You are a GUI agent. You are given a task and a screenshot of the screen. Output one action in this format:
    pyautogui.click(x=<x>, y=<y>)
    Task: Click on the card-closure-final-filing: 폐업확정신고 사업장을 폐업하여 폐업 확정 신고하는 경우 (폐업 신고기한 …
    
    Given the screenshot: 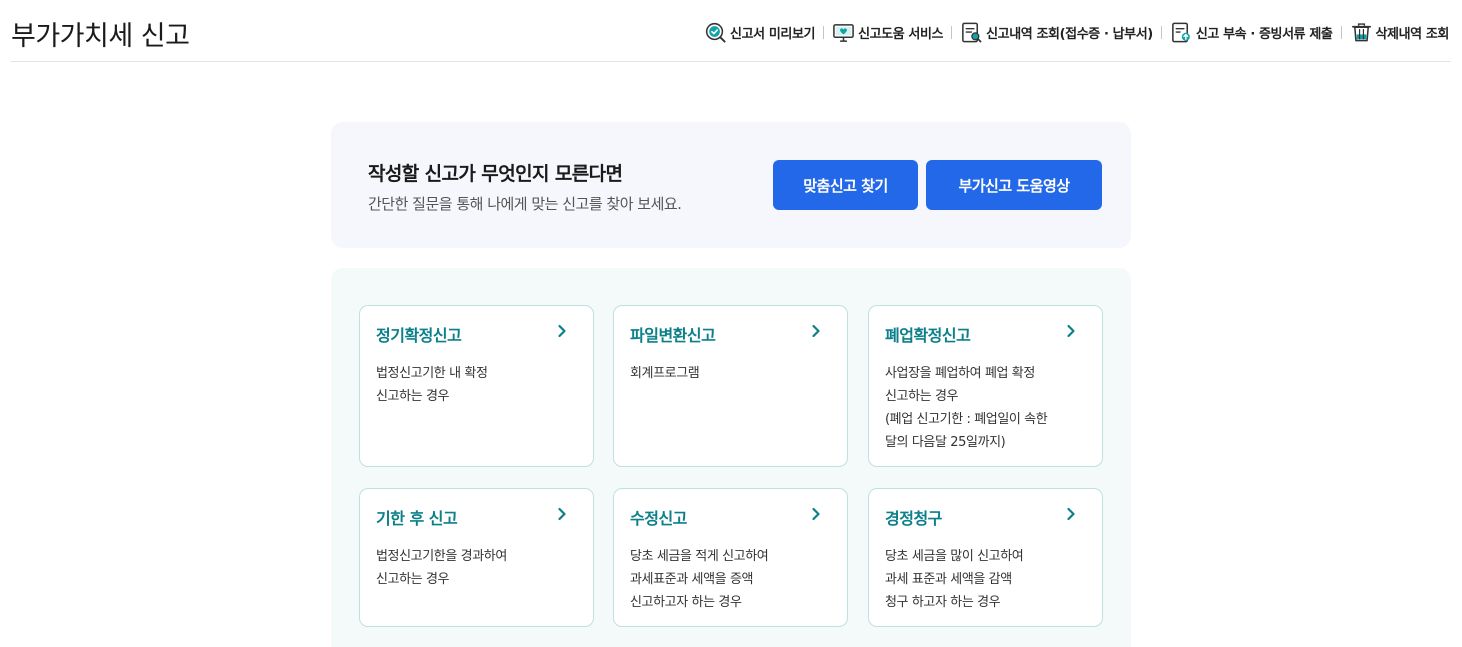 What is the action you would take?
    pyautogui.click(x=985, y=386)
    